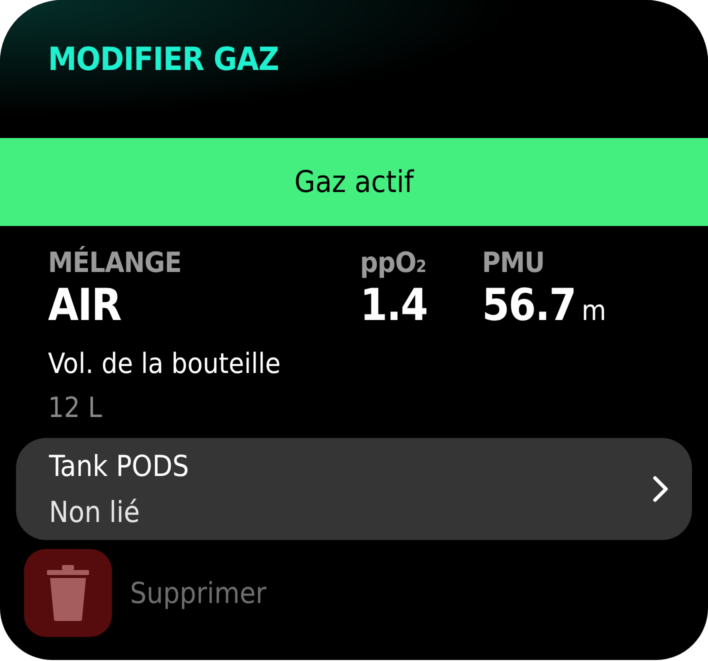 The width and height of the screenshot is (708, 661). What do you see at coordinates (514, 263) in the screenshot?
I see `stat-label: PMU` at bounding box center [514, 263].